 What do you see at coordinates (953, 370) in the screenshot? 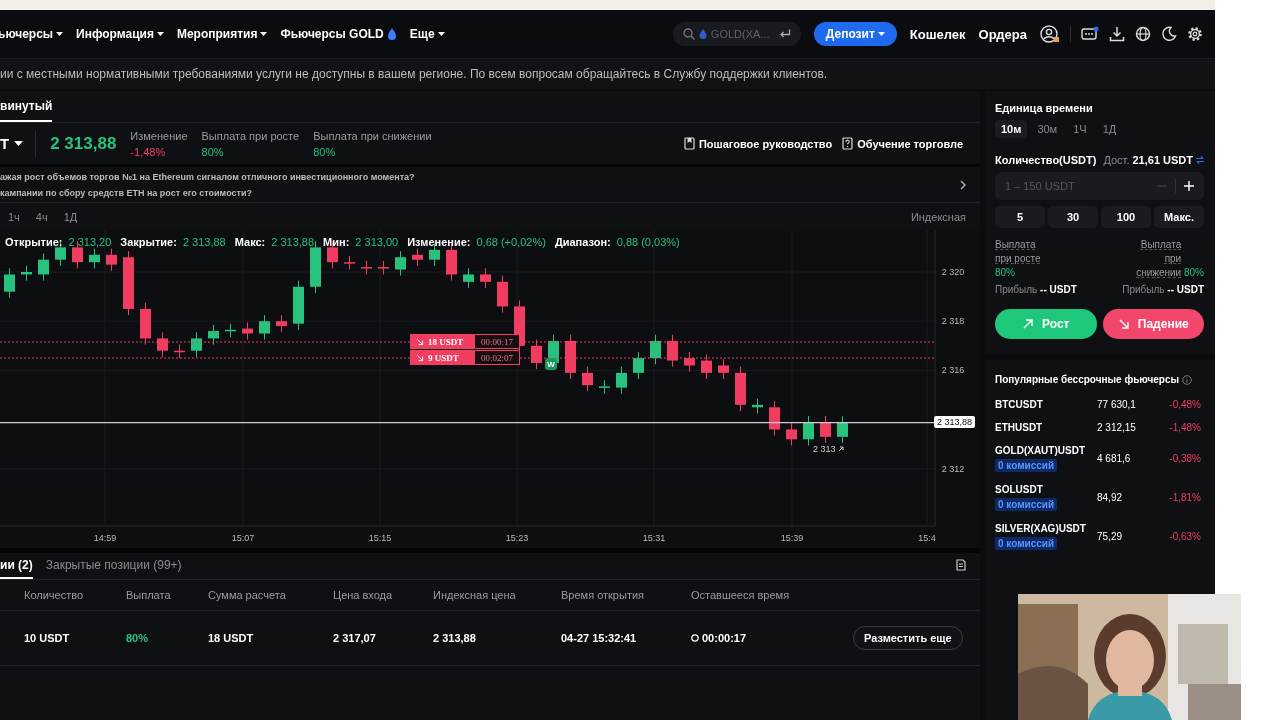
I see `axis-label: 2 316` at bounding box center [953, 370].